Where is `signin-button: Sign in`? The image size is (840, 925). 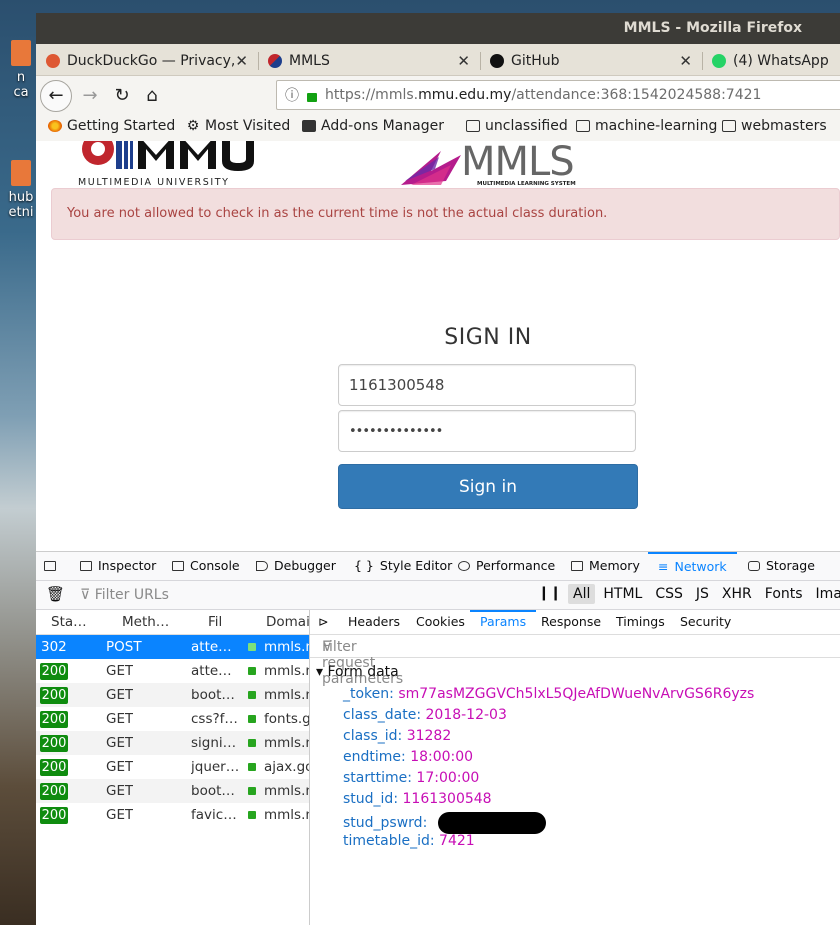 signin-button: Sign in is located at coordinates (488, 486).